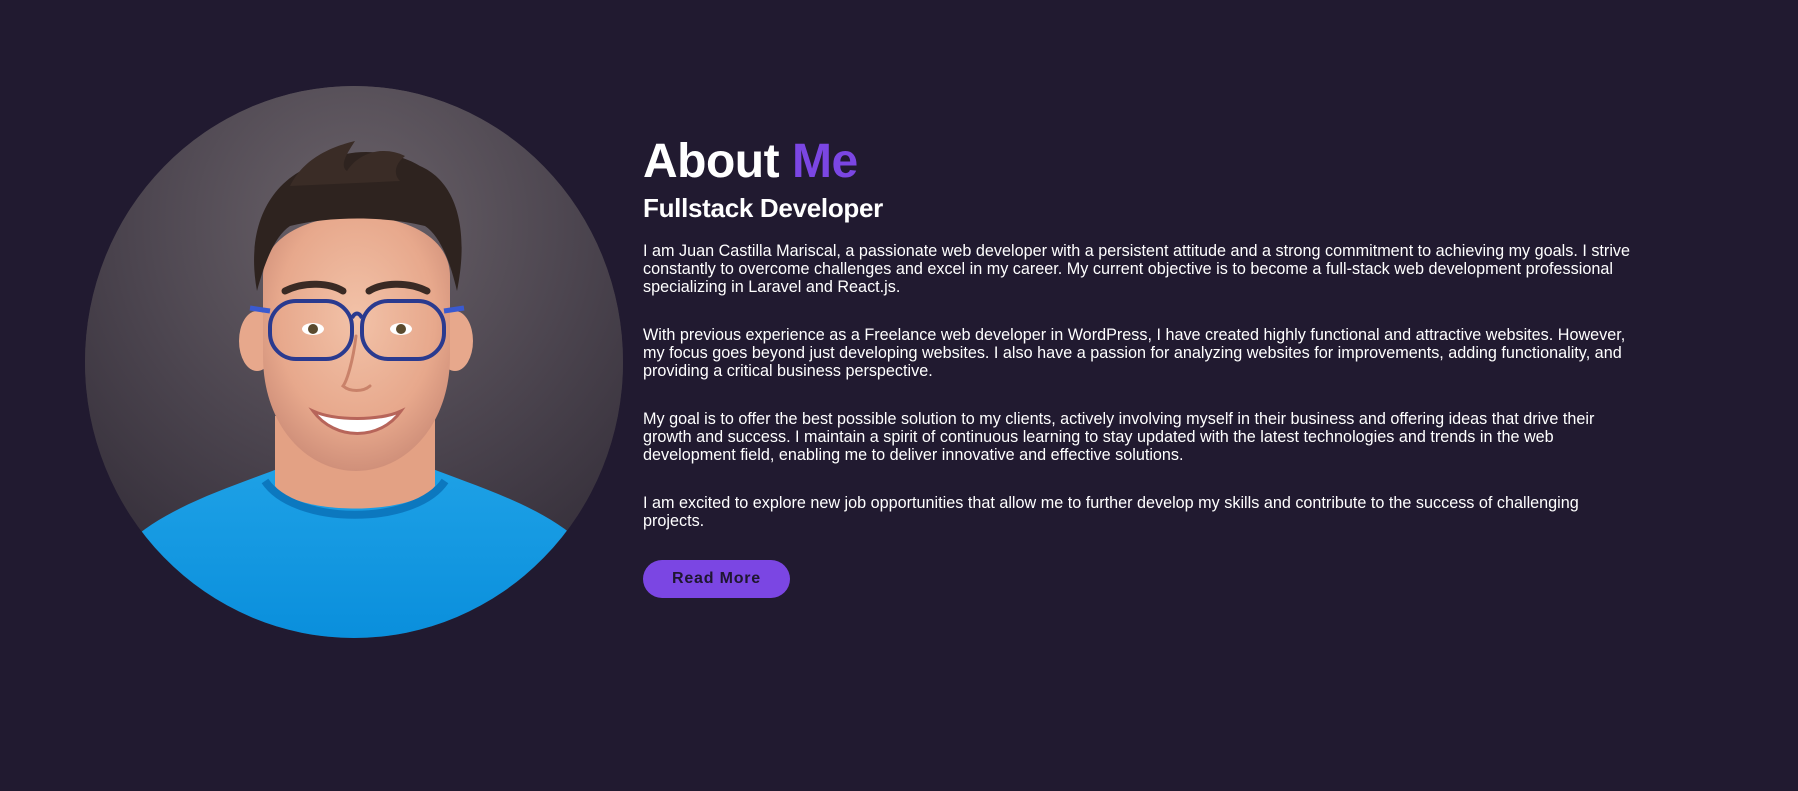 The width and height of the screenshot is (1798, 791). Describe the element at coordinates (824, 161) in the screenshot. I see `title-accent: Me` at that location.